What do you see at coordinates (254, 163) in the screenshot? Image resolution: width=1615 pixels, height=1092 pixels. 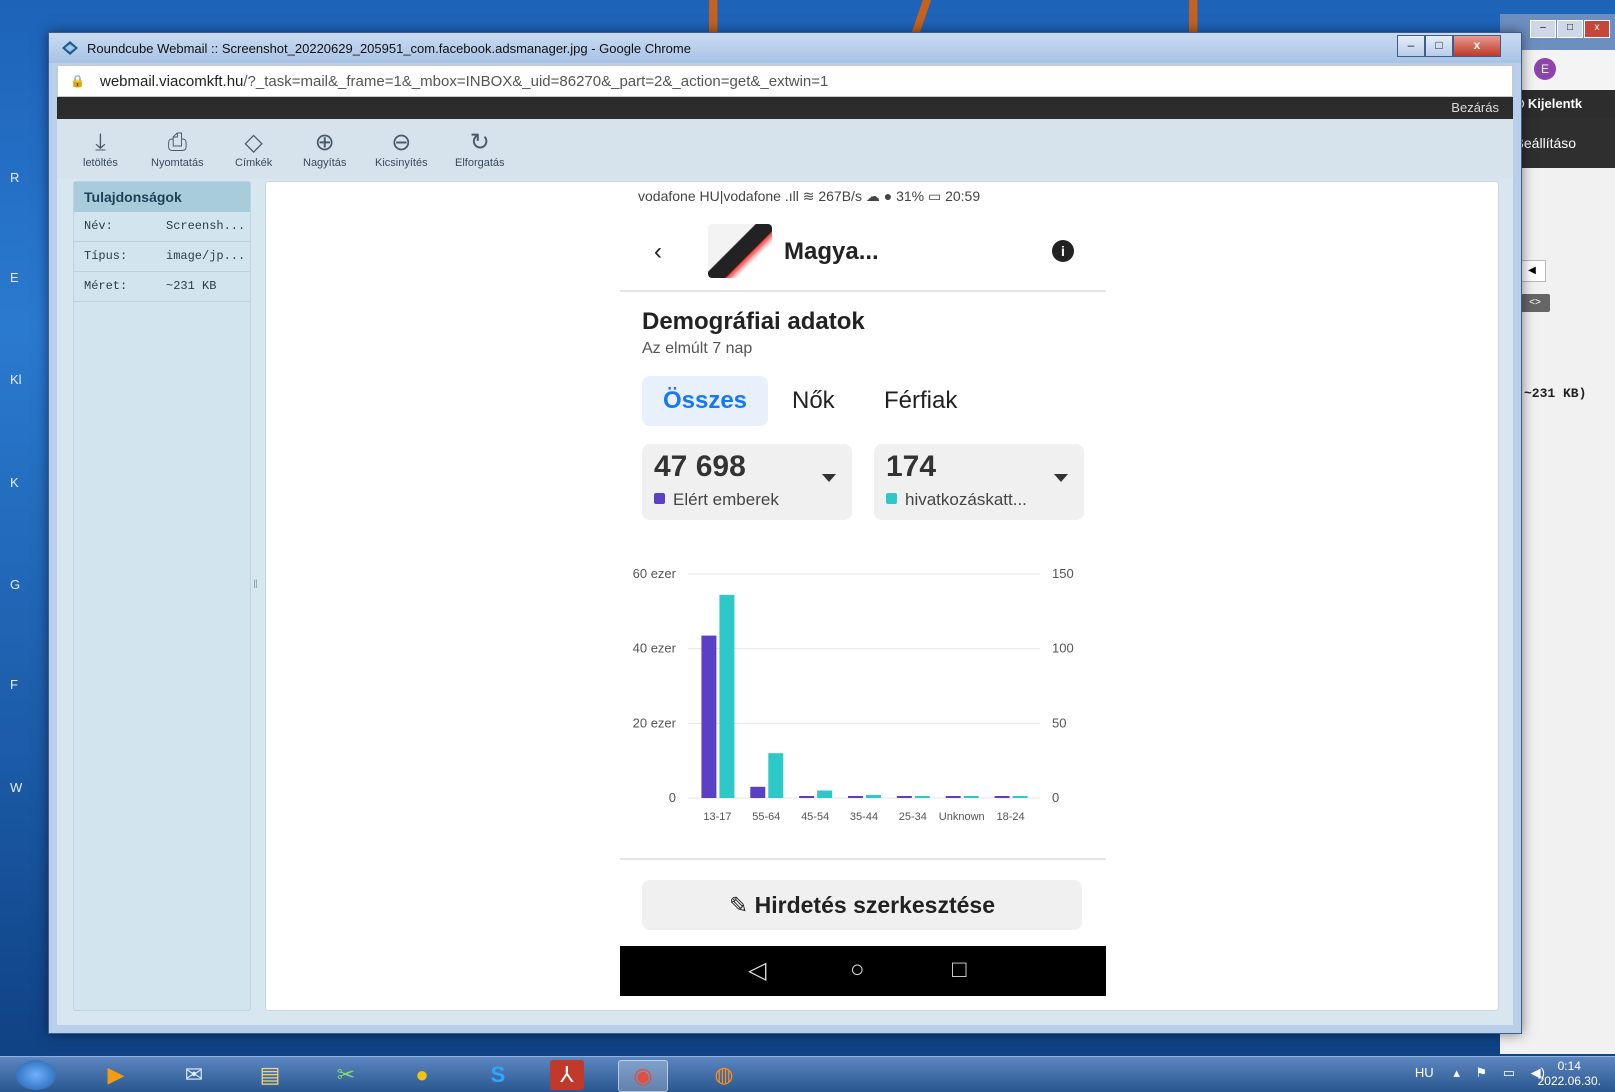 I see `labels-label: Címkék` at bounding box center [254, 163].